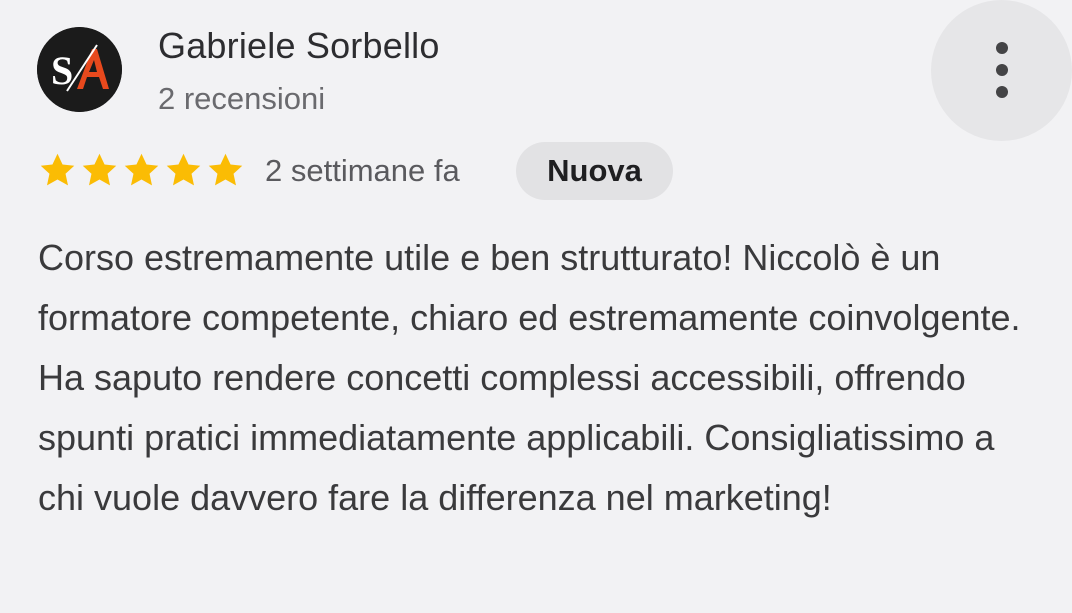 The width and height of the screenshot is (1072, 613). I want to click on author-review-count: 2 recensioni, so click(241, 99).